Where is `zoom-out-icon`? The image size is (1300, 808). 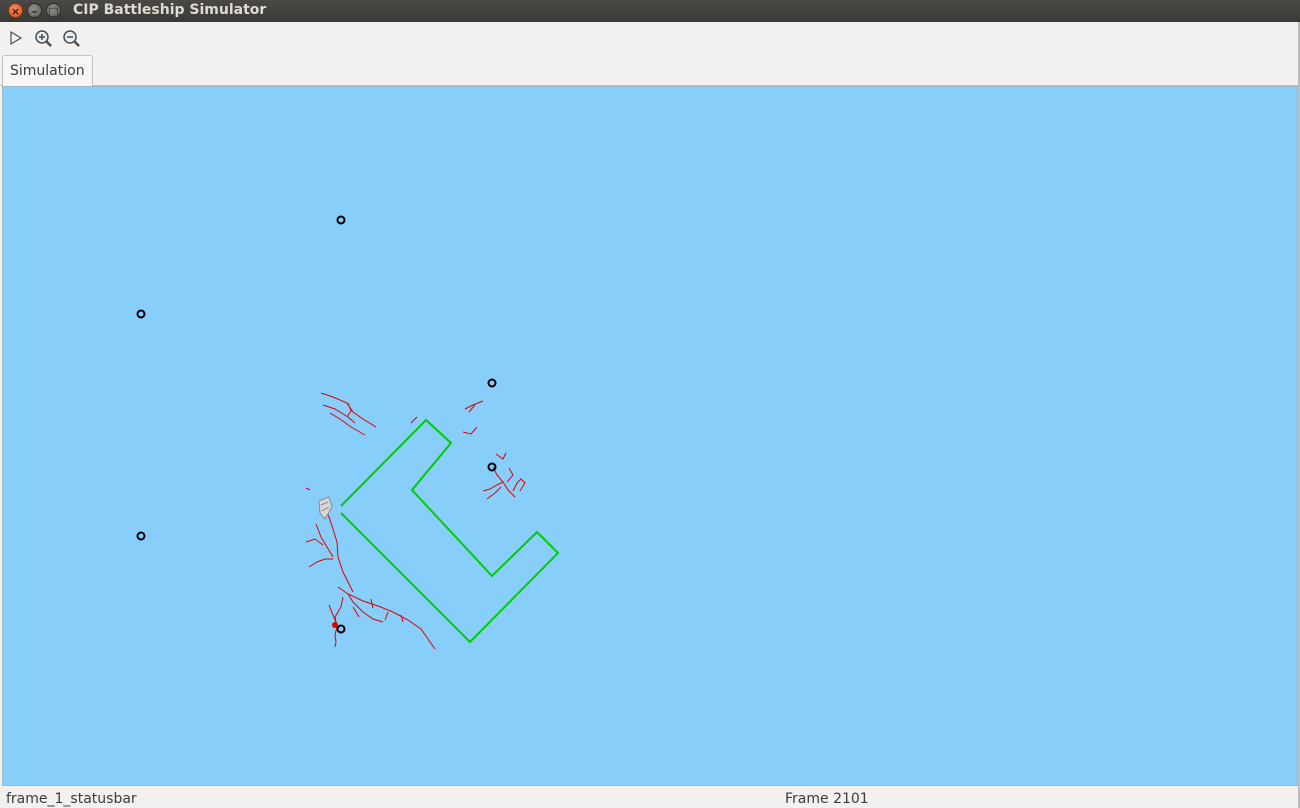
zoom-out-icon is located at coordinates (71, 38).